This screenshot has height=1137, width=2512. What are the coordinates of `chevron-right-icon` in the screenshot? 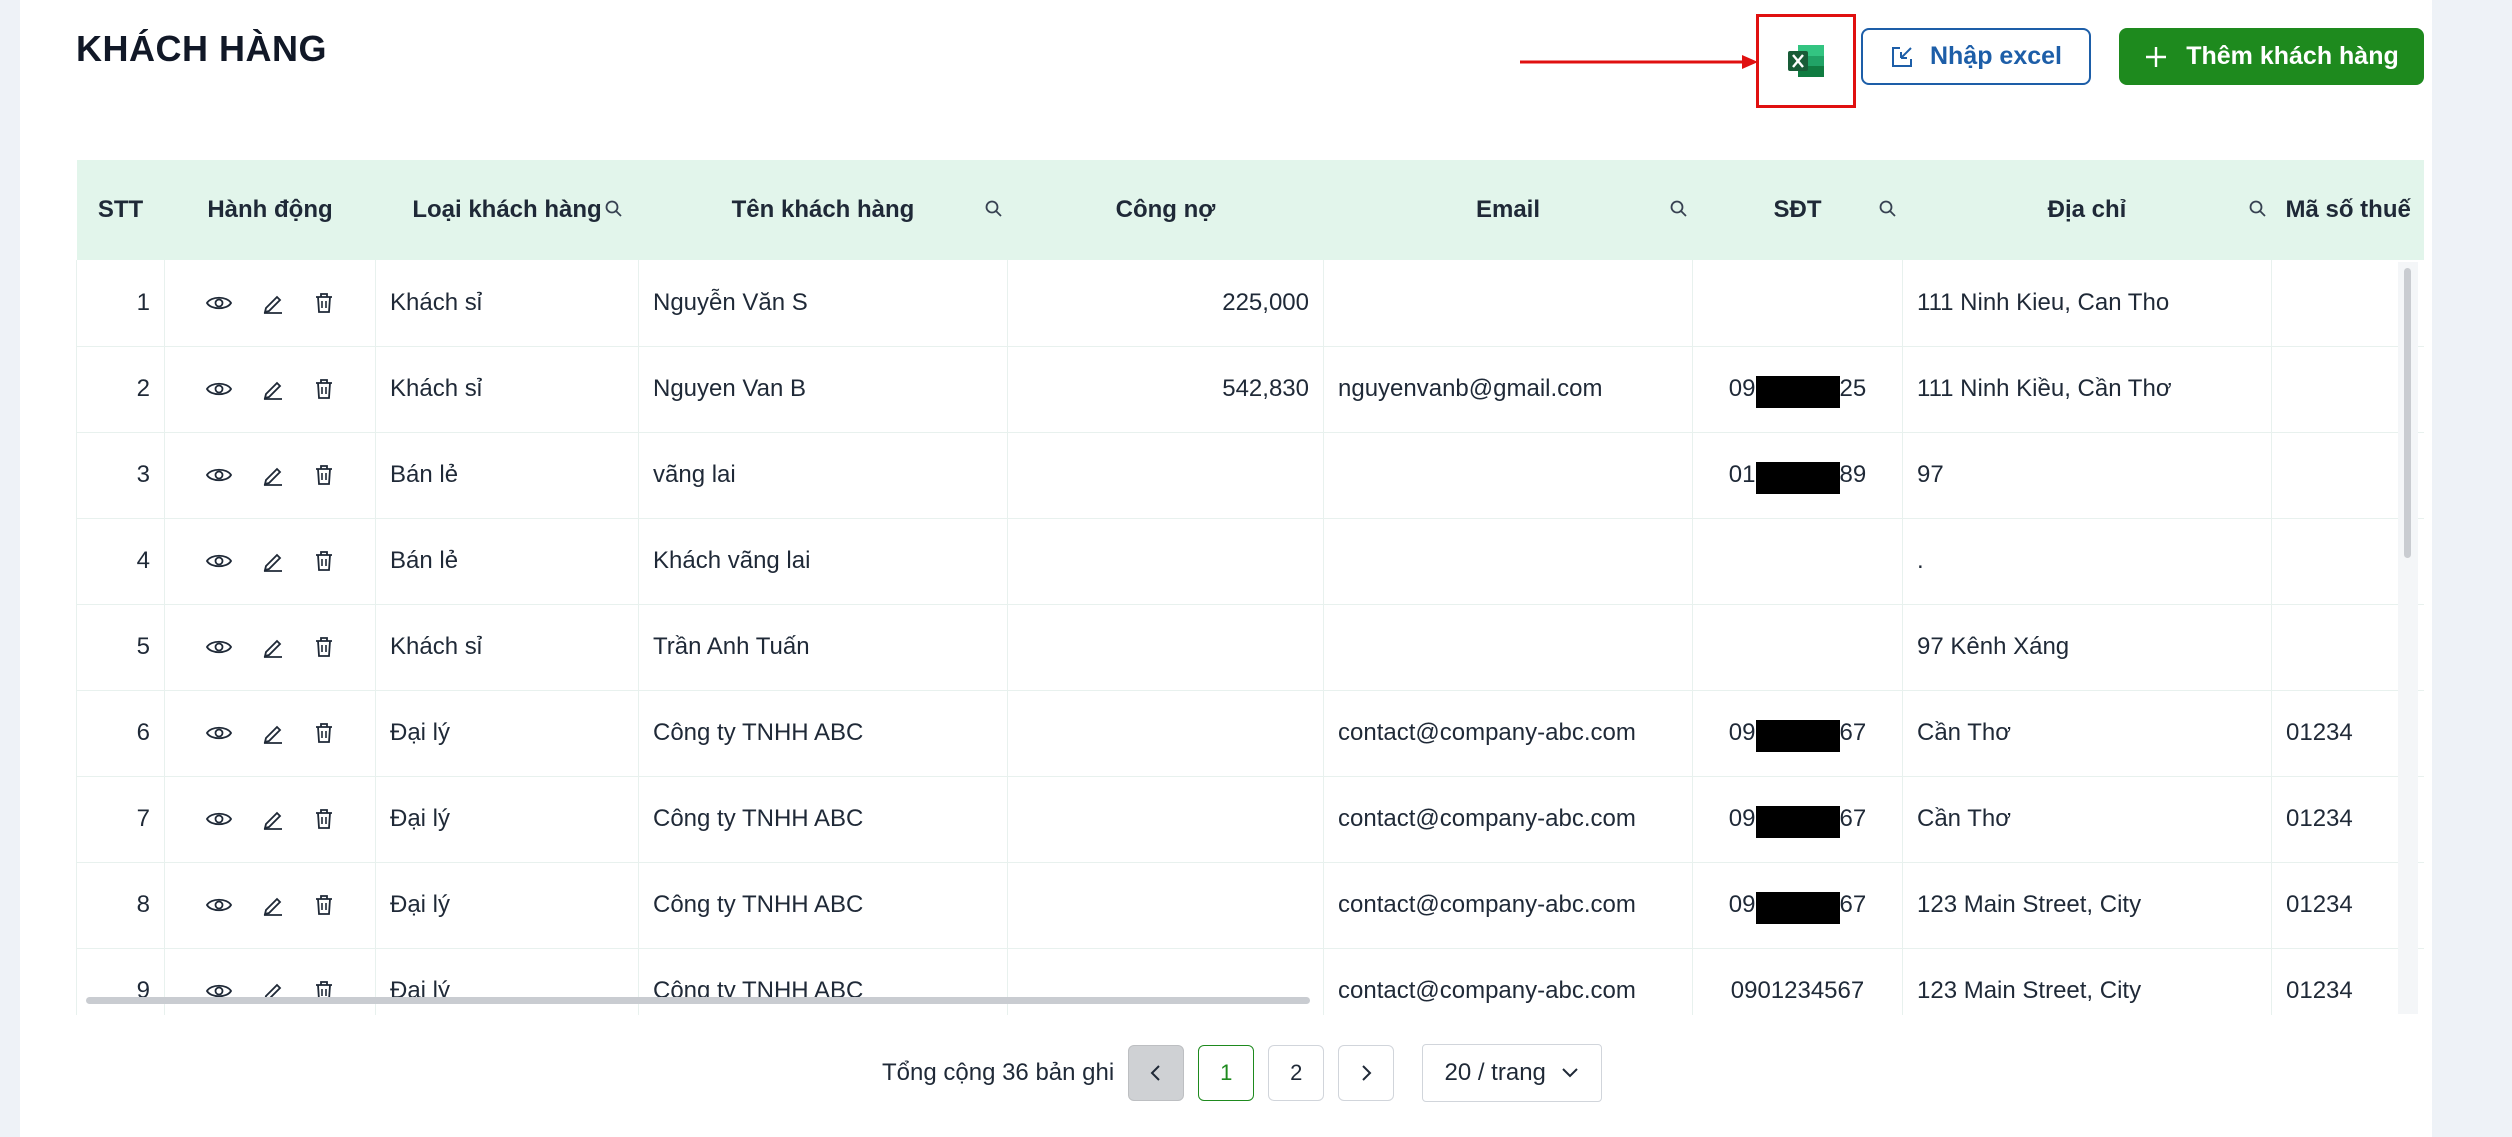 It's located at (1367, 1073).